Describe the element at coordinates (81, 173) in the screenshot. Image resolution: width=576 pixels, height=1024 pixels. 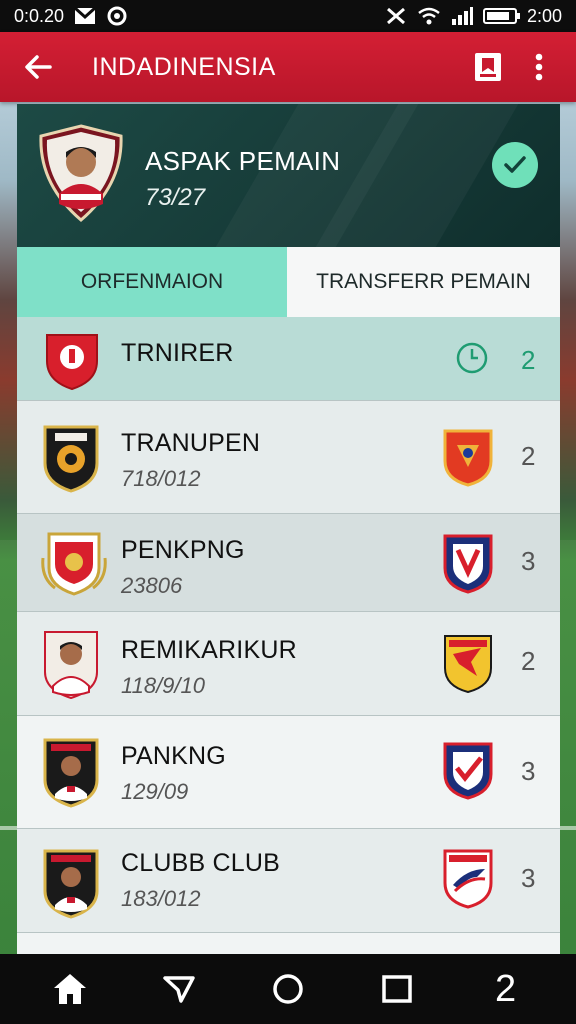
I see `profile-avatar-badge` at that location.